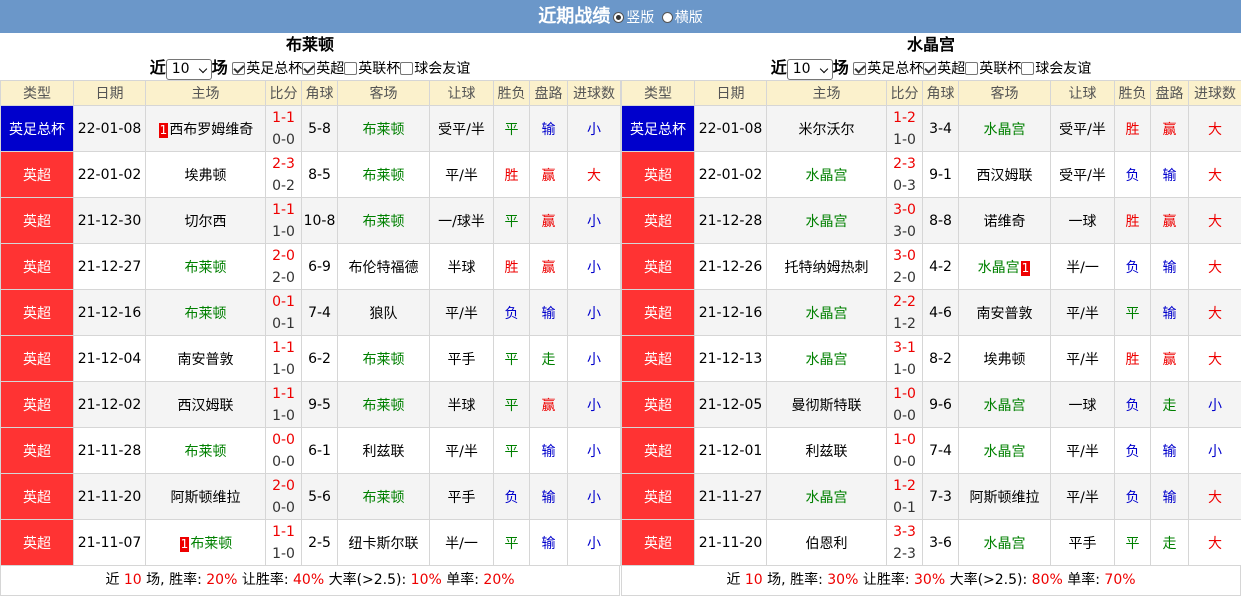  Describe the element at coordinates (904, 93) in the screenshot. I see `col-header-score: 比分` at that location.